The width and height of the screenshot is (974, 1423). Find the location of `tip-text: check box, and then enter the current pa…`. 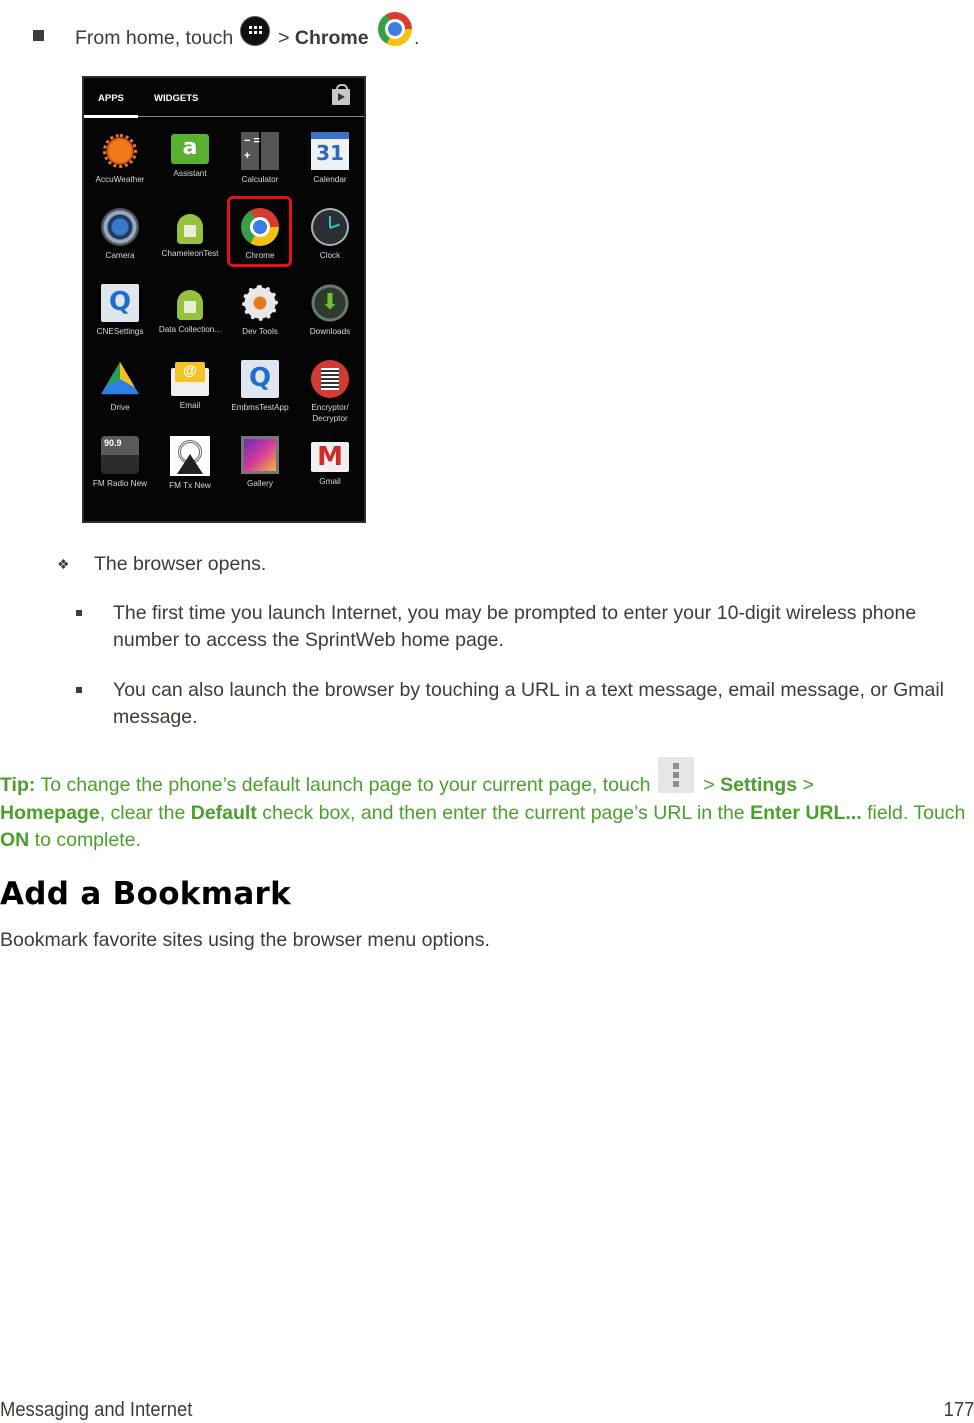

tip-text: check box, and then enter the current pa… is located at coordinates (503, 812).